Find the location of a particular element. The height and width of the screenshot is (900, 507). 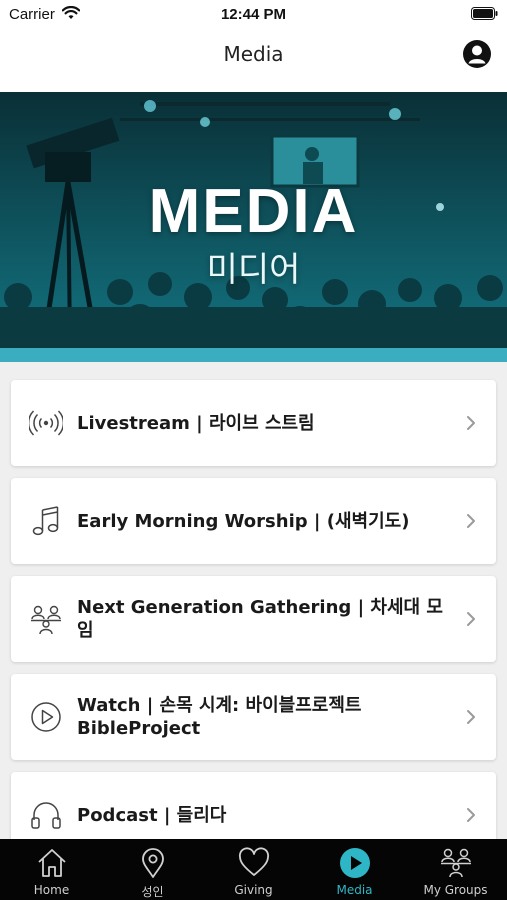

battery-icon is located at coordinates (484, 13).